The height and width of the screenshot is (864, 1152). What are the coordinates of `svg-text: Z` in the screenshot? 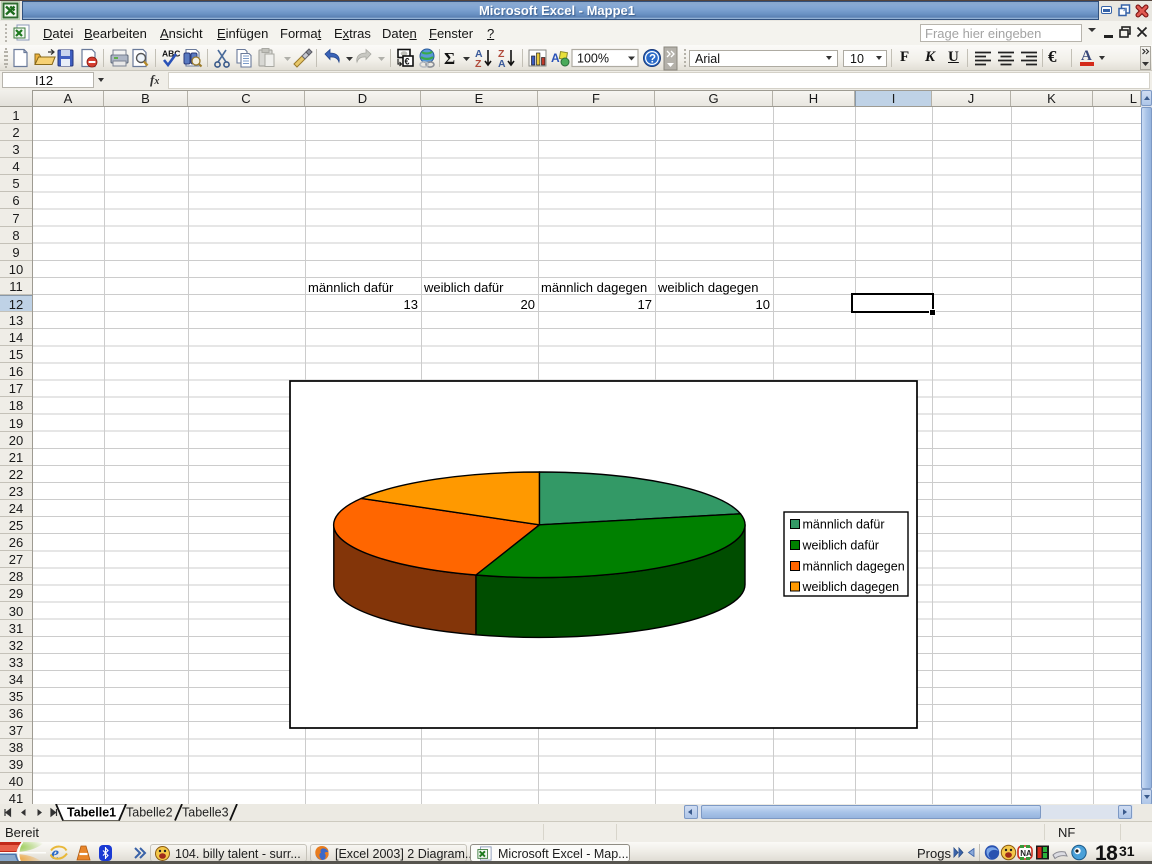 It's located at (478, 64).